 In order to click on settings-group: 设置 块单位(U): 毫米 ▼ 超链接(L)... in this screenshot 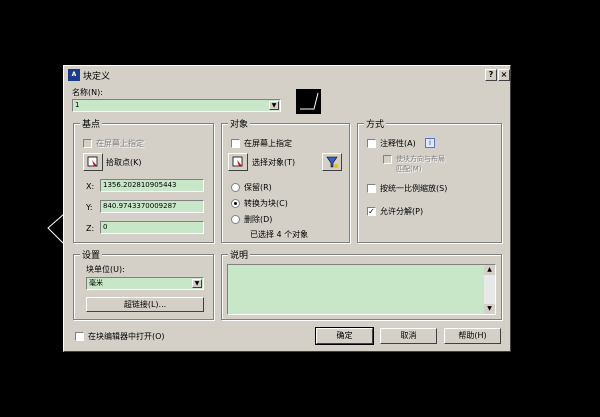, I will do `click(143, 284)`.